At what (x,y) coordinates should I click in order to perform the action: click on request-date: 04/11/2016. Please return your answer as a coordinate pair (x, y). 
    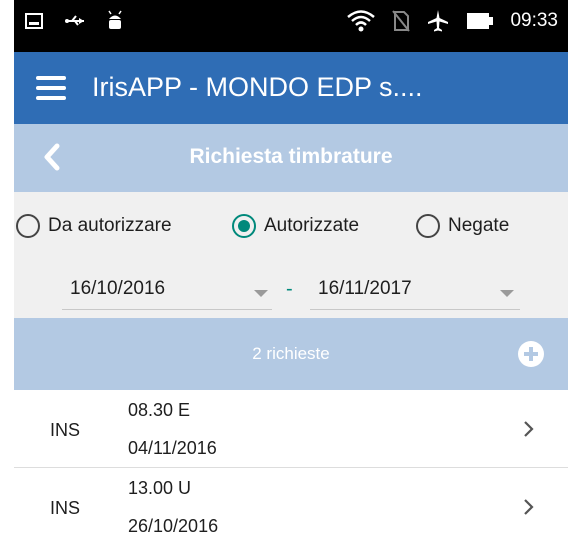
    Looking at the image, I should click on (172, 448).